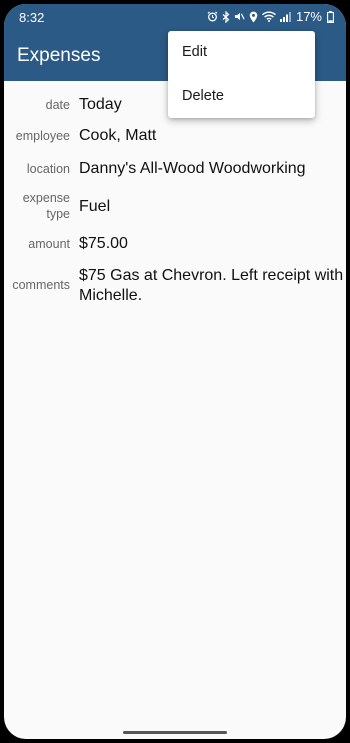  What do you see at coordinates (32, 17) in the screenshot?
I see `status-time: 8:32` at bounding box center [32, 17].